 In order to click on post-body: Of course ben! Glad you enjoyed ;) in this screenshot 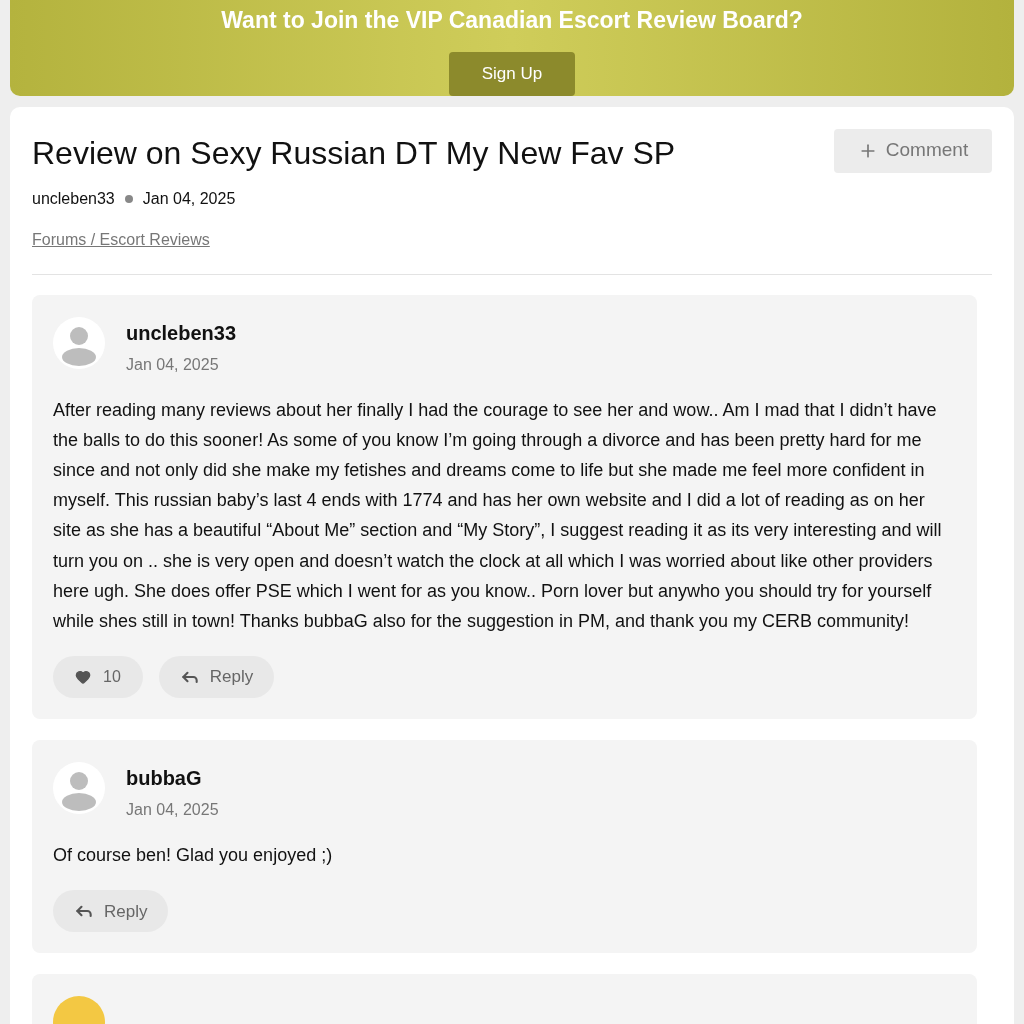, I will do `click(193, 856)`.